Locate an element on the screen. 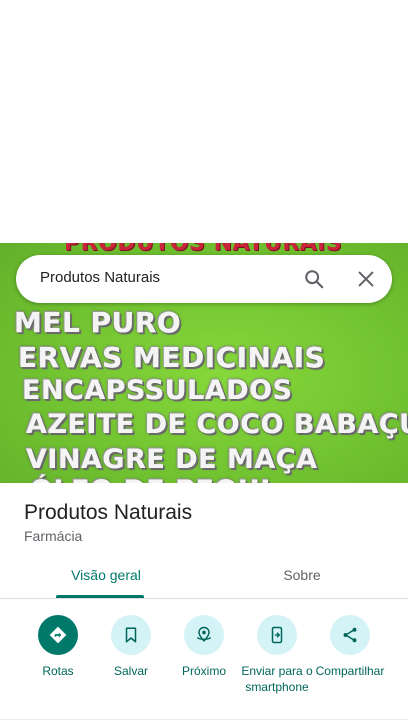  search-bar: Produtos Naturais is located at coordinates (204, 279).